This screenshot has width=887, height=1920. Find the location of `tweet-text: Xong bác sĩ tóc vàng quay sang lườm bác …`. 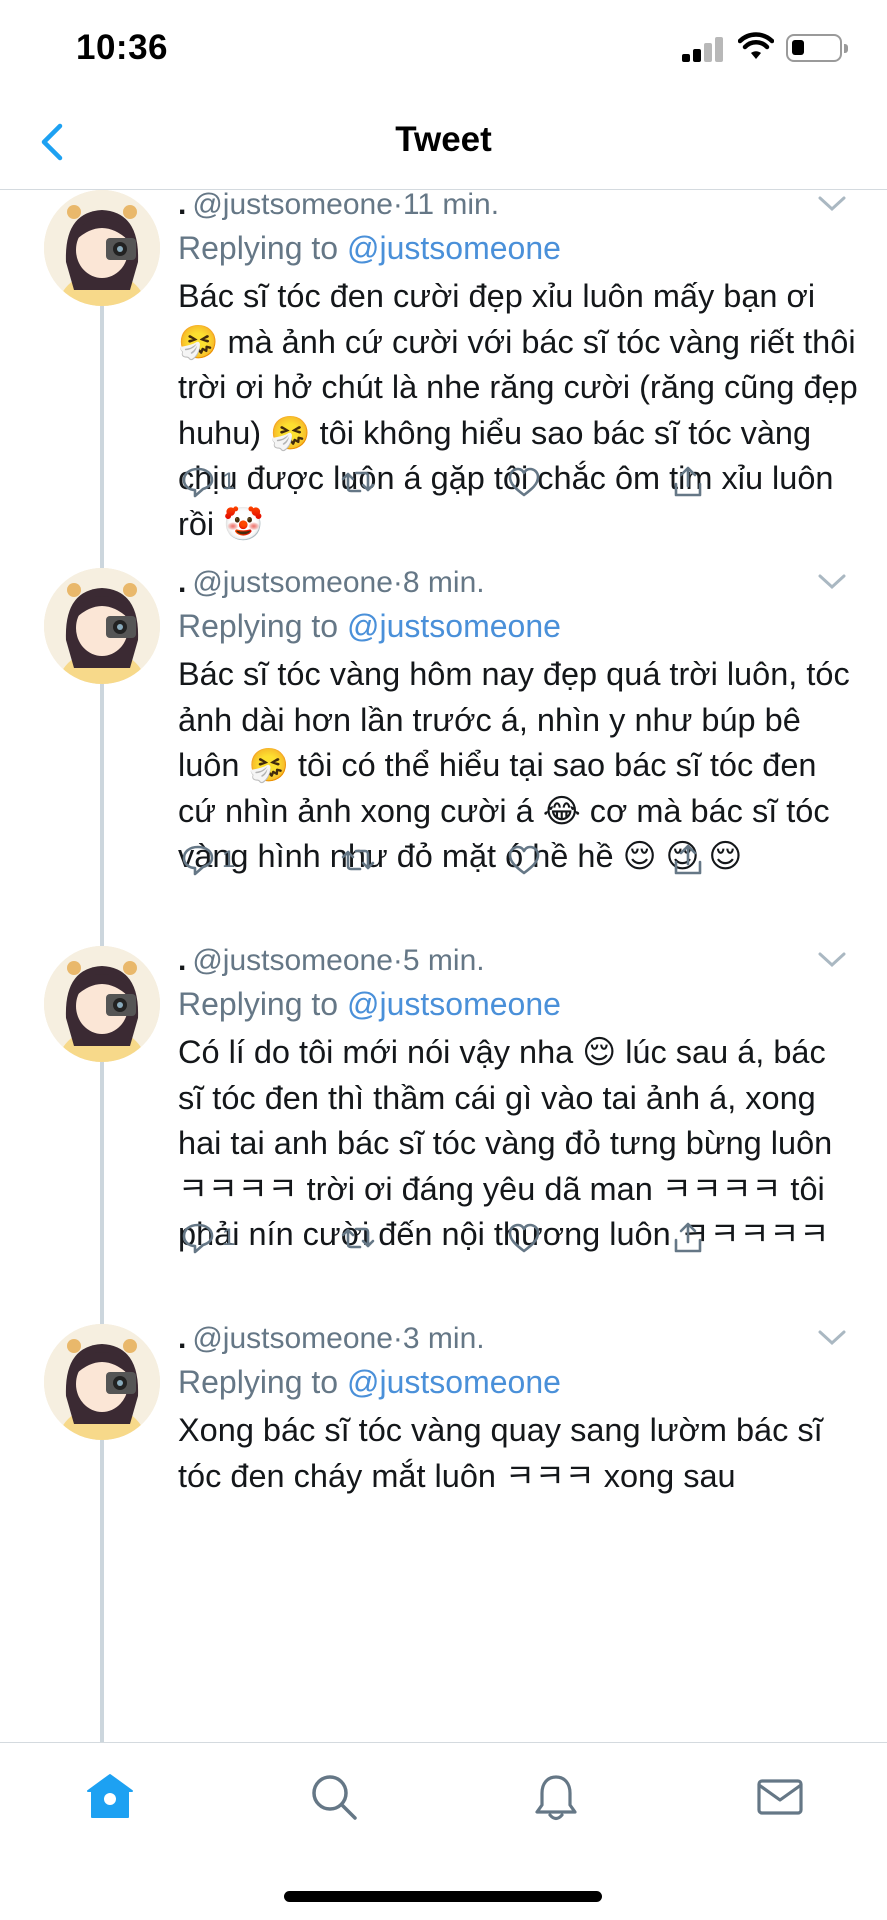

tweet-text: Xong bác sĩ tóc vàng quay sang lườm bác … is located at coordinates (500, 1453).